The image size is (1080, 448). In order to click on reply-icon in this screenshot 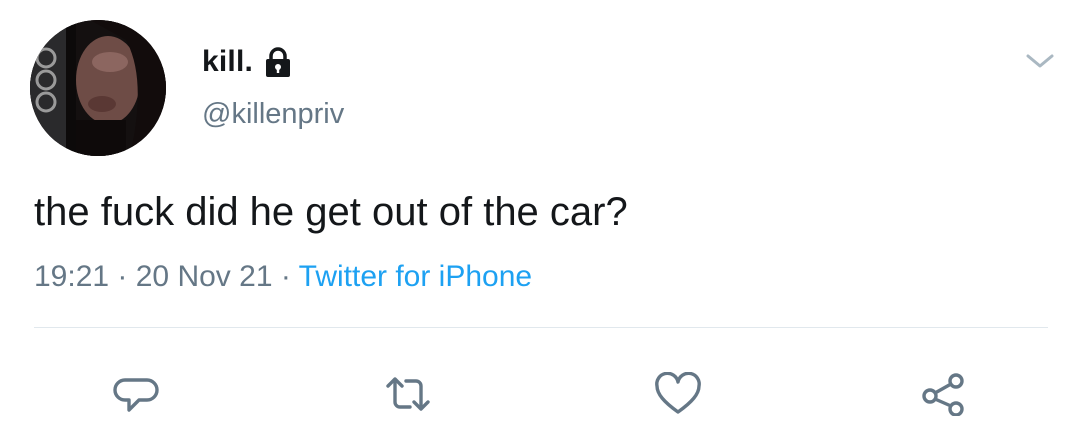, I will do `click(136, 395)`.